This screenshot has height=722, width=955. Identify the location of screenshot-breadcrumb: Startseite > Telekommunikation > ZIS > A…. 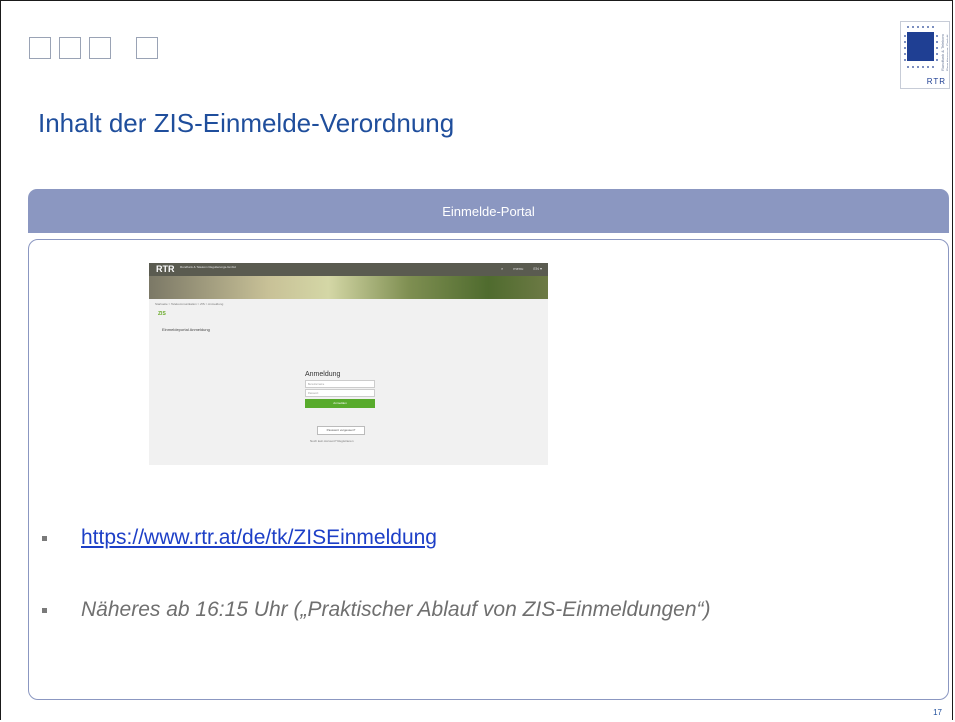
(189, 304).